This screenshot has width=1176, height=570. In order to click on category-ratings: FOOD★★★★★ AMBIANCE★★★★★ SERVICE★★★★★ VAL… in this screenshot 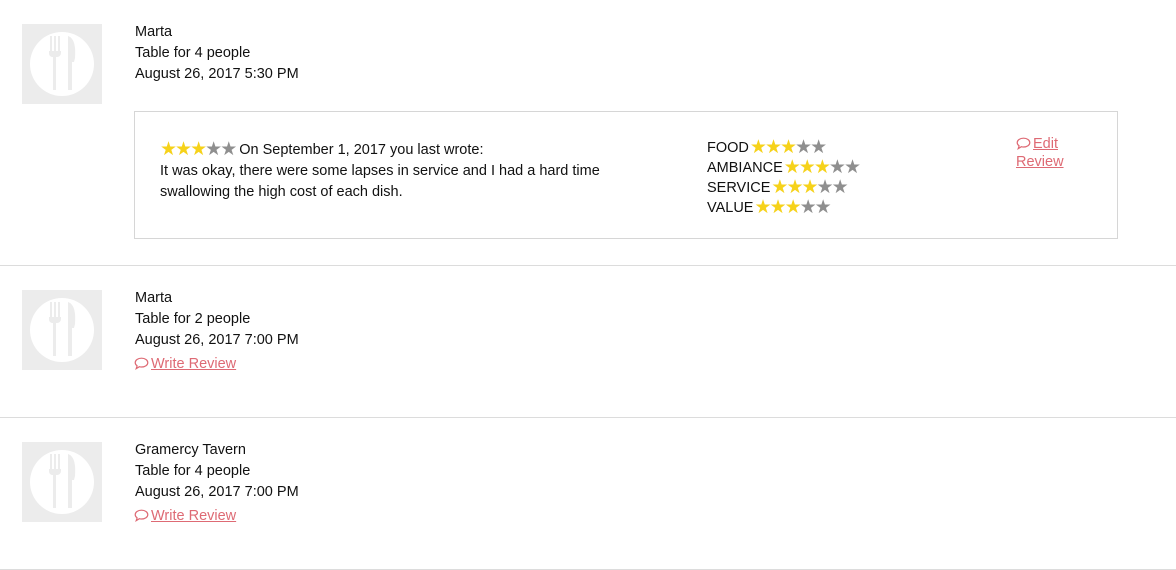, I will do `click(784, 178)`.